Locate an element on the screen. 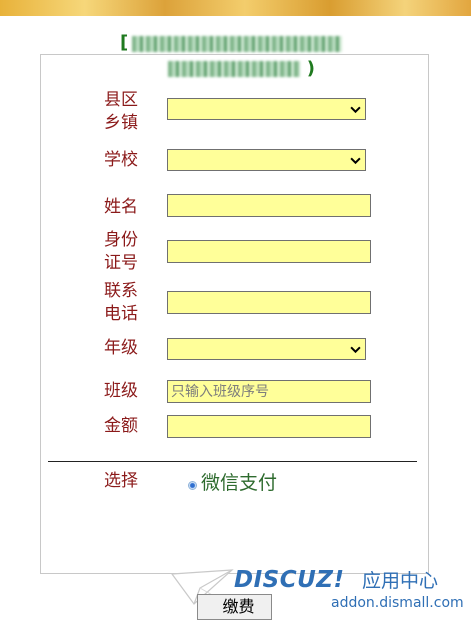 The width and height of the screenshot is (471, 629). name-label: 姓名 is located at coordinates (121, 207).